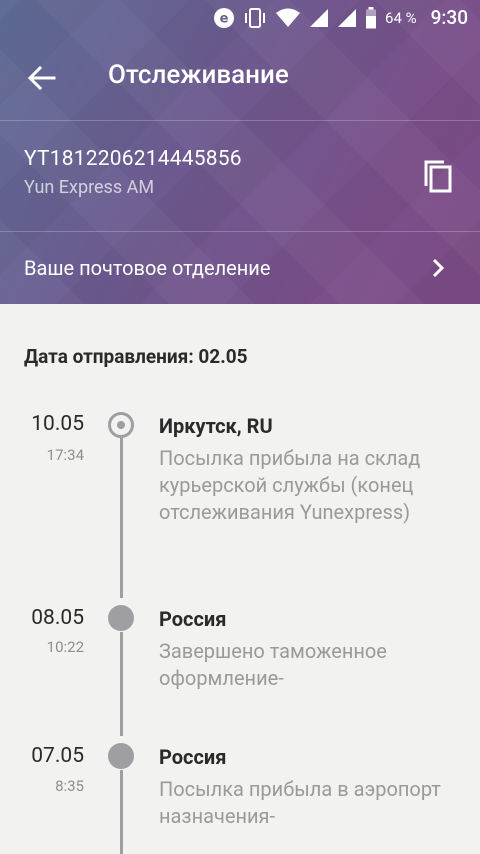  Describe the element at coordinates (198, 75) in the screenshot. I see `page-title: Отслеживание` at that location.